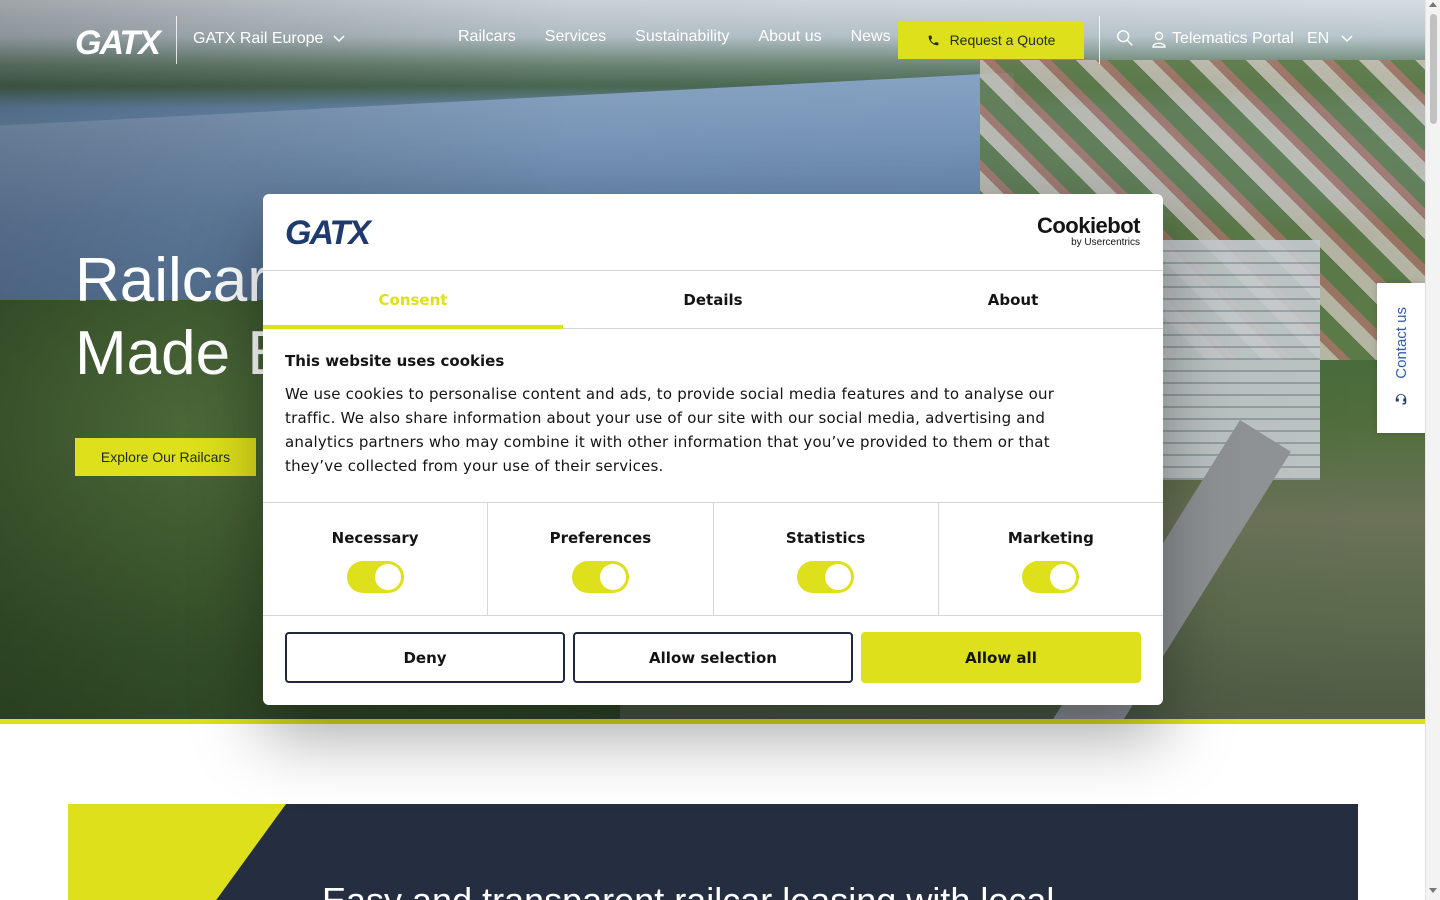  What do you see at coordinates (826, 559) in the screenshot?
I see `toggle-statistics: Statistics` at bounding box center [826, 559].